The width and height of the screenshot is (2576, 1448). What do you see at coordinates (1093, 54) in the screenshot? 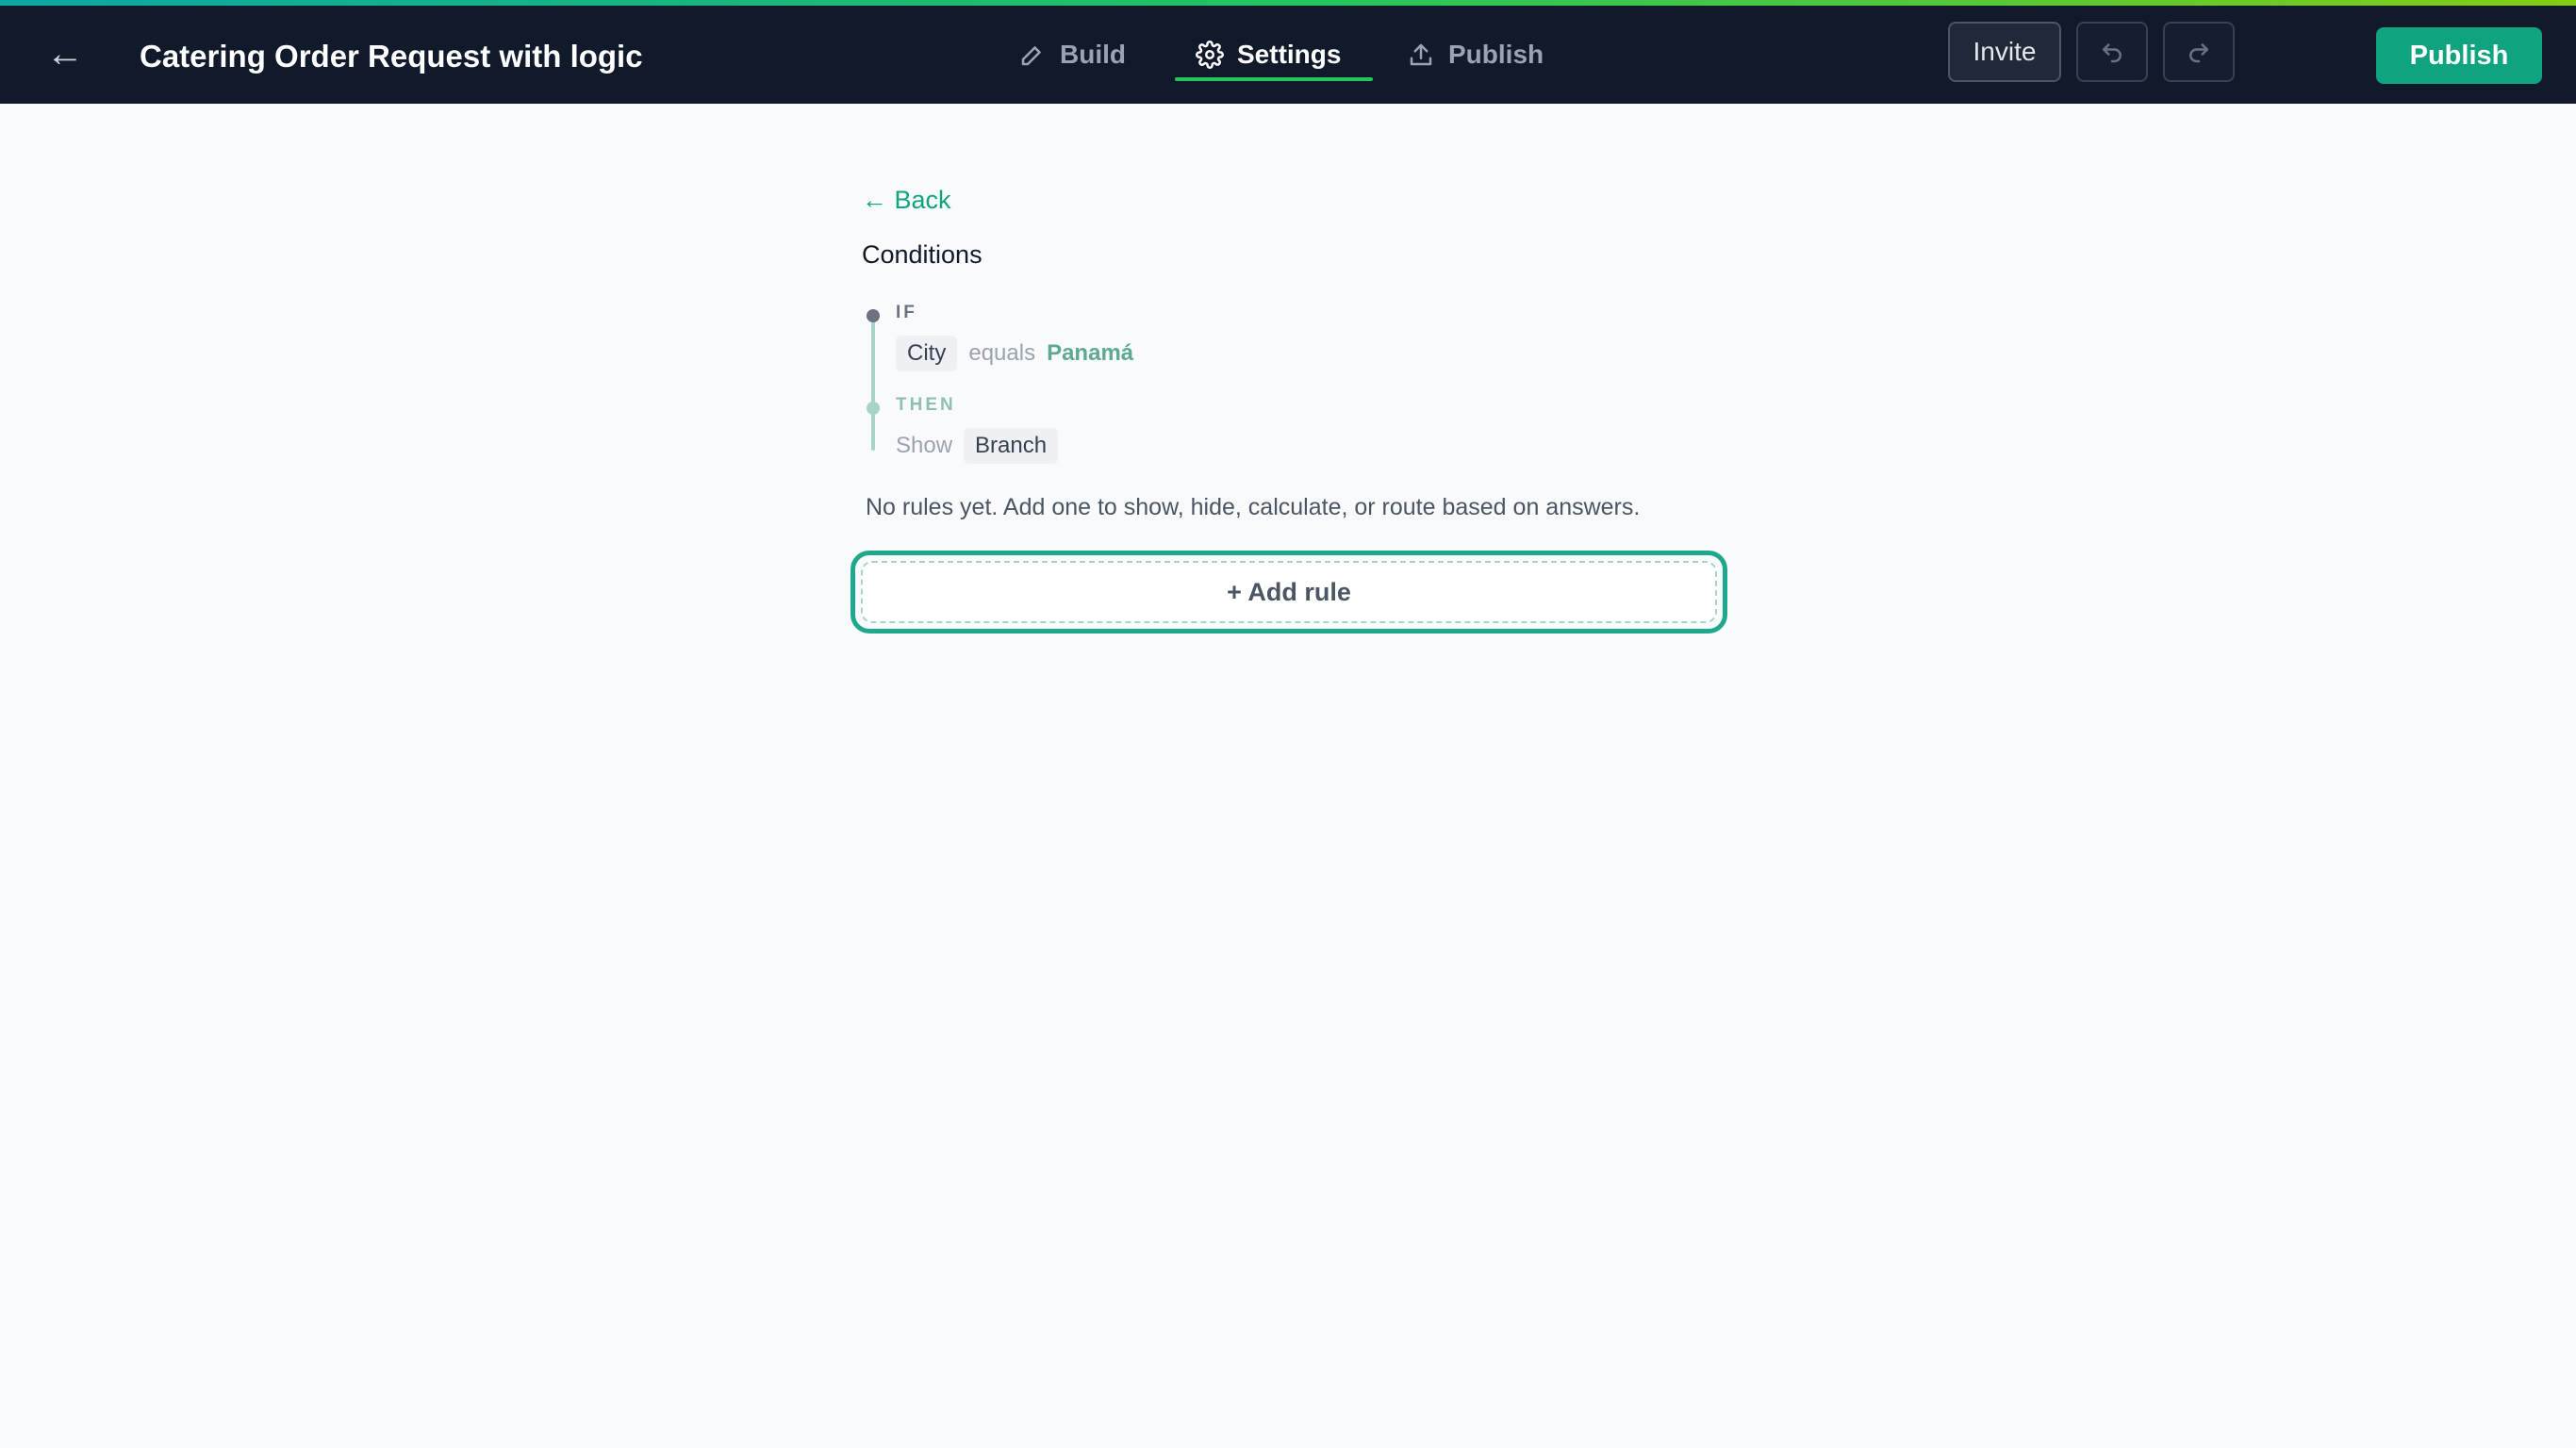
I see `tab-build-label: Build` at bounding box center [1093, 54].